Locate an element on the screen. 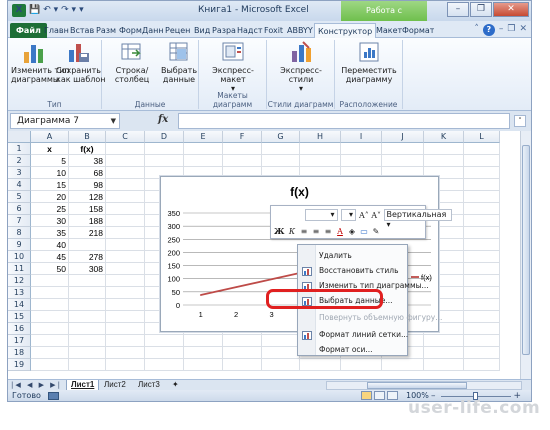 This screenshot has width=550, height=430. row-header-1: 1 is located at coordinates (19, 149).